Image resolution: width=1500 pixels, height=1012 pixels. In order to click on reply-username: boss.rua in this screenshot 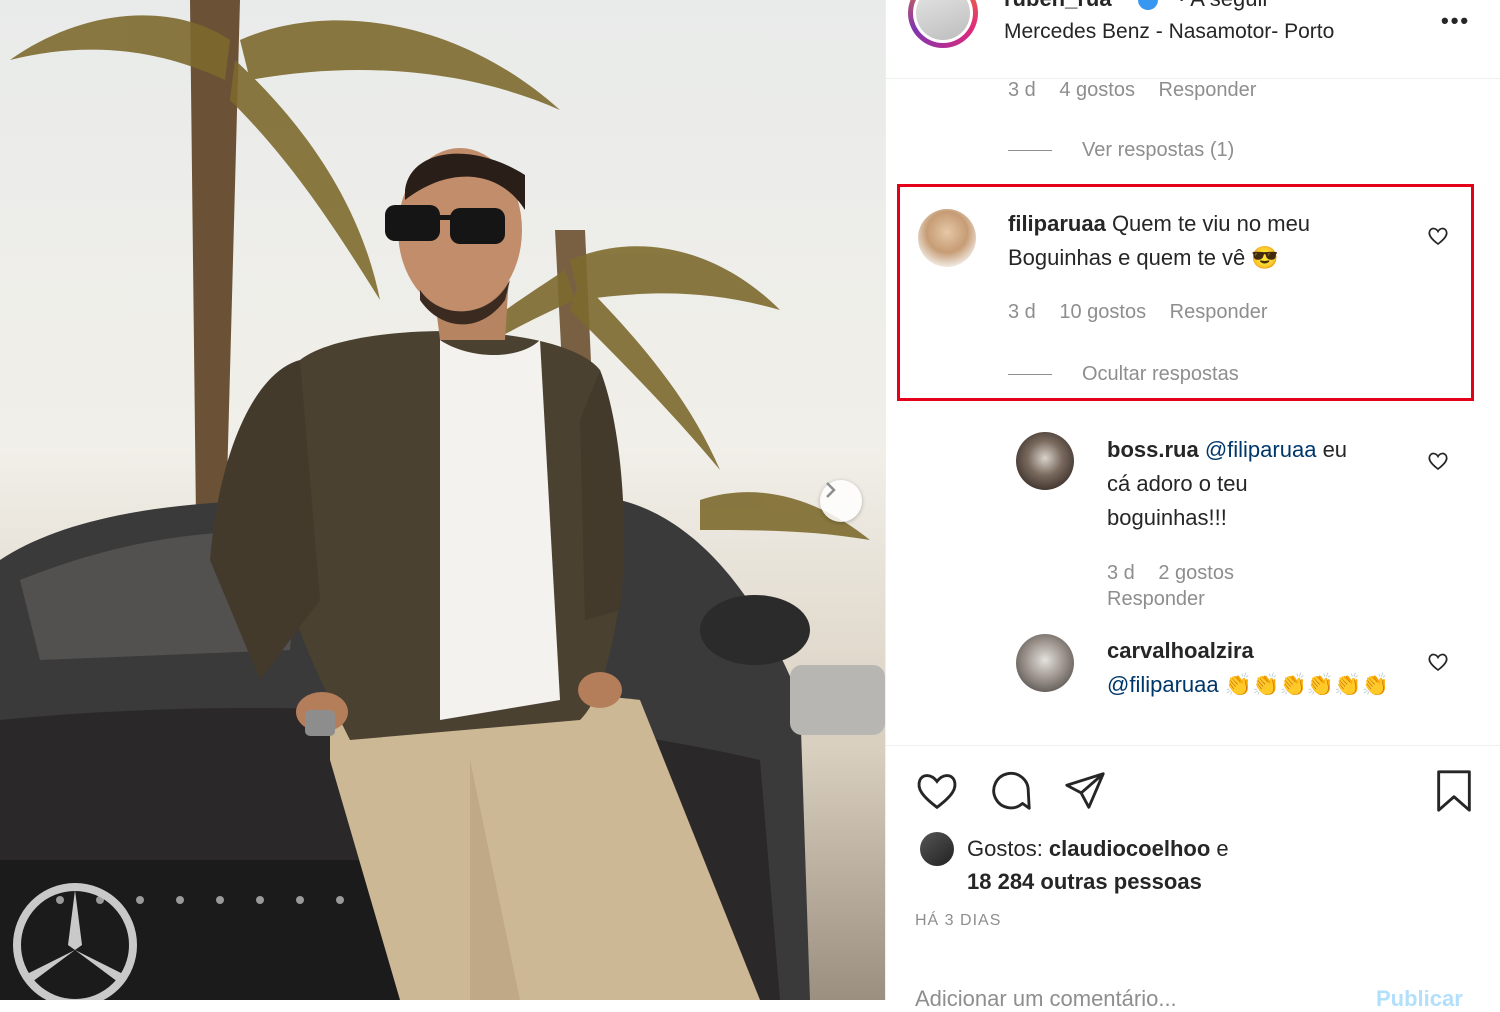, I will do `click(1153, 449)`.